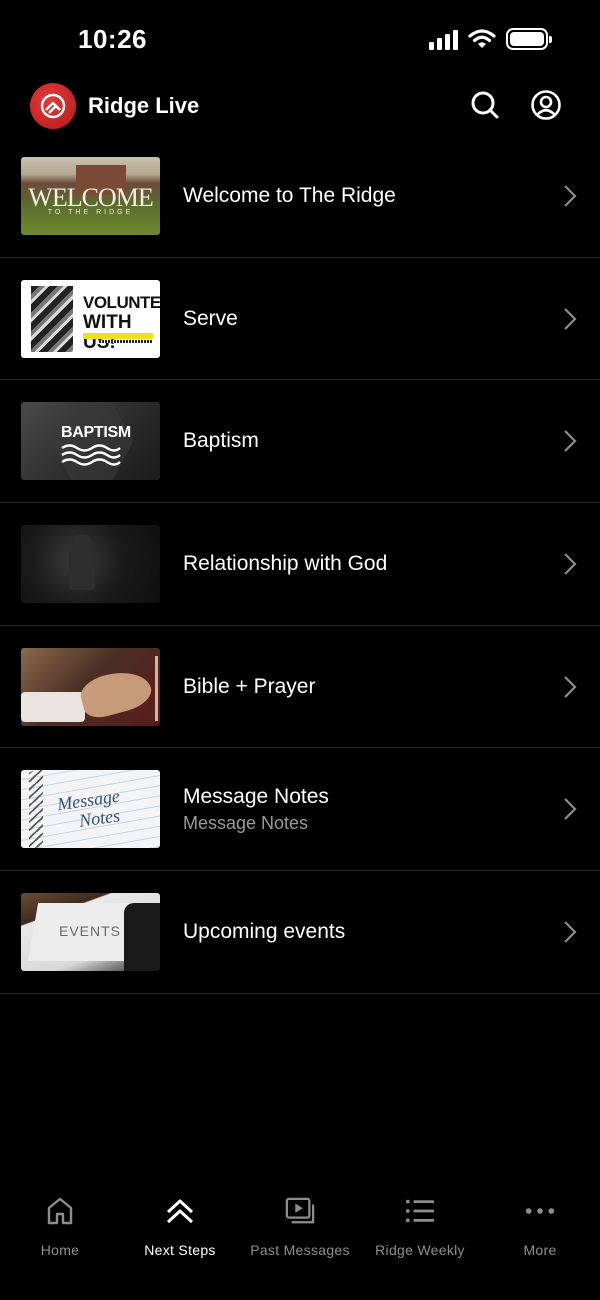  I want to click on relationship-thumbnail, so click(90, 563).